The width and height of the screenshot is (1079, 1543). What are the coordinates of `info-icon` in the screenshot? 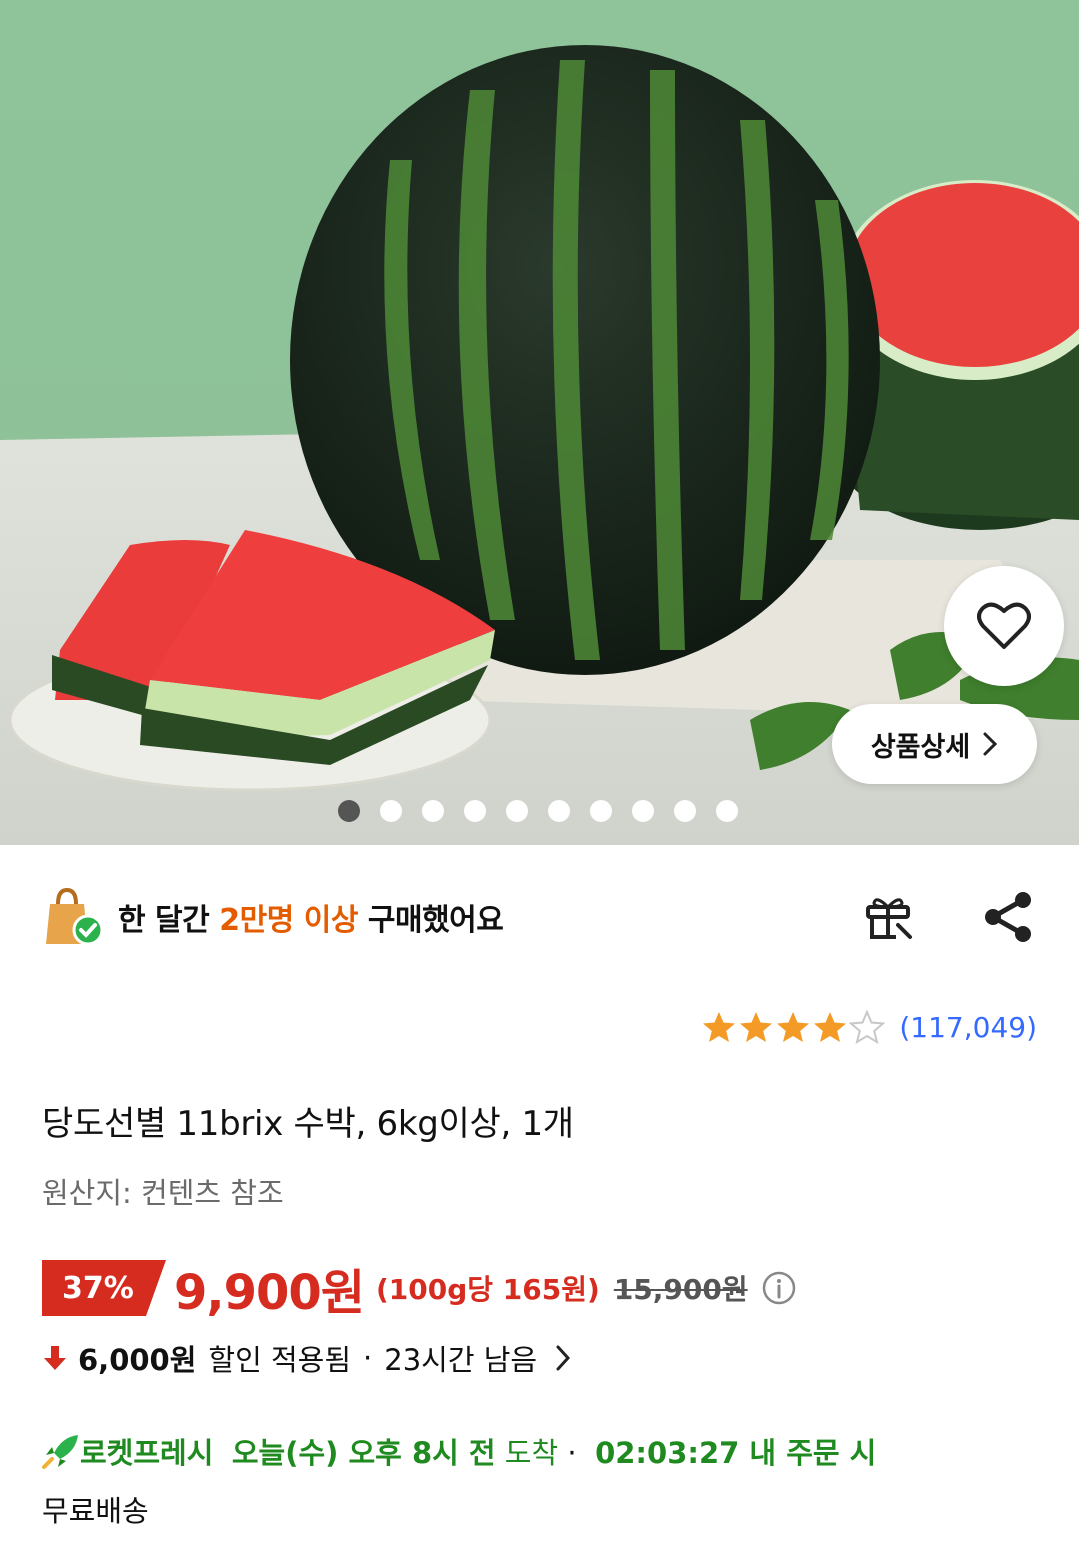 It's located at (779, 1288).